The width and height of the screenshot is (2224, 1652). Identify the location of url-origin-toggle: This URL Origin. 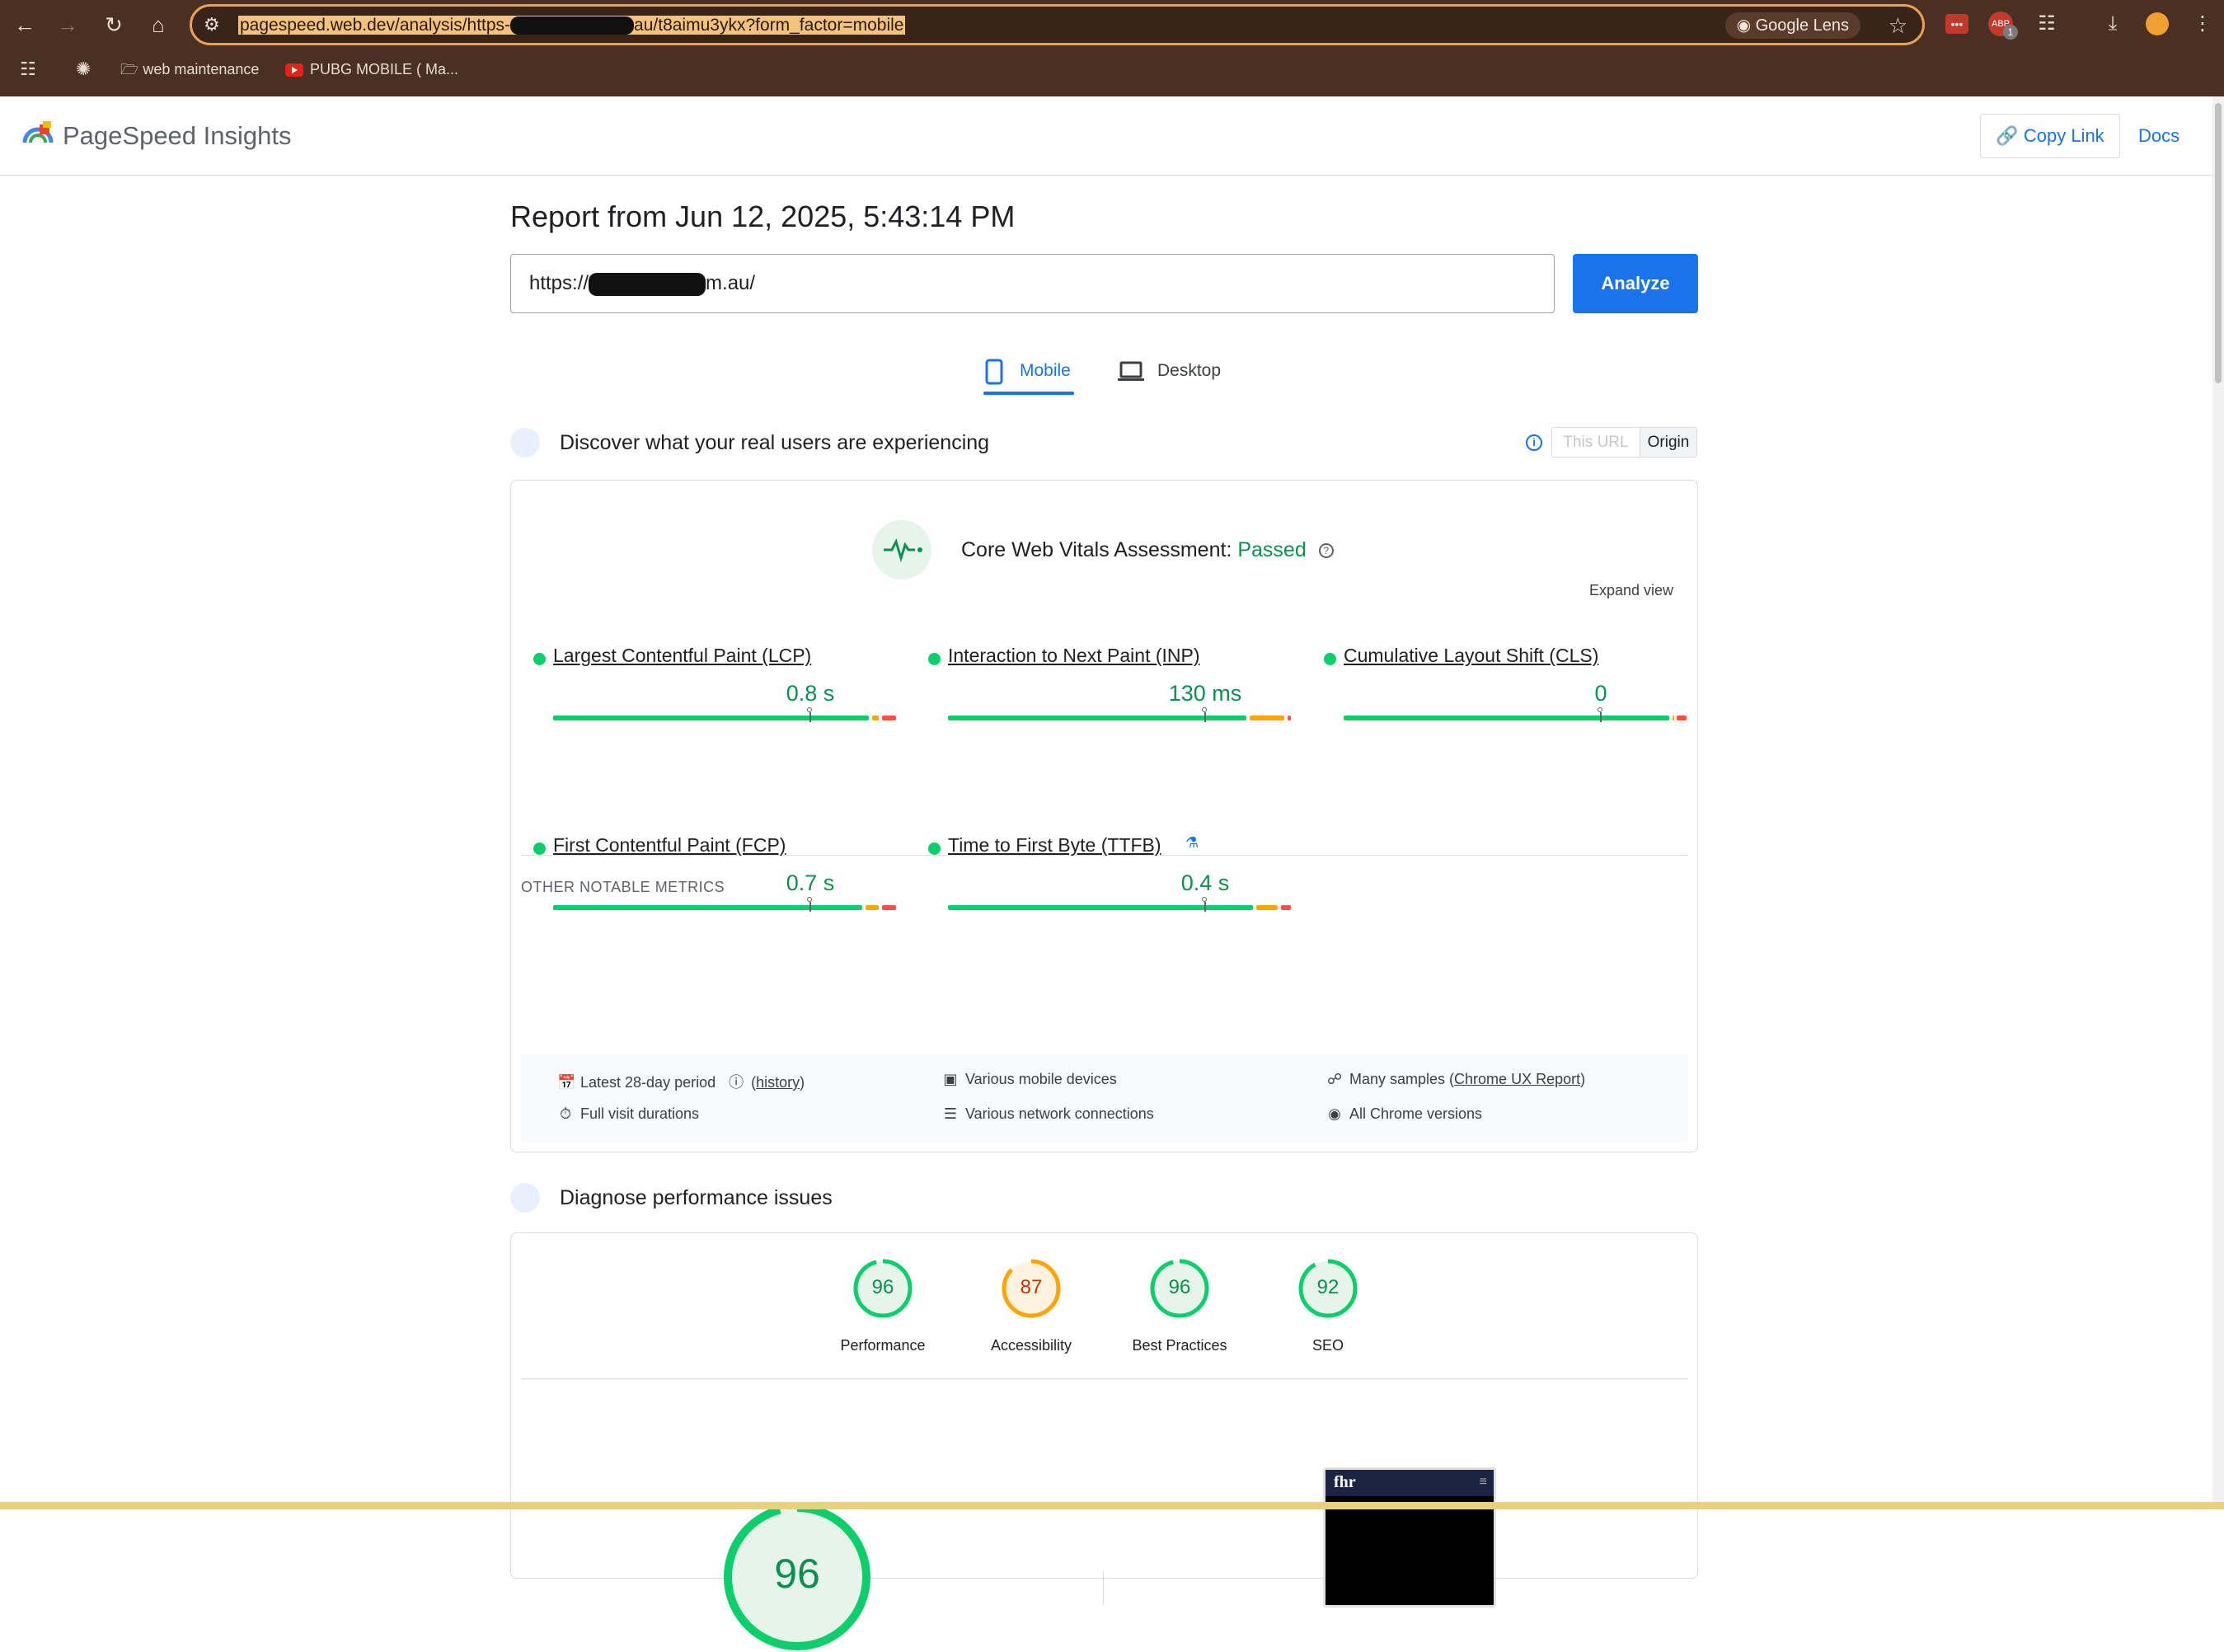
(1624, 443).